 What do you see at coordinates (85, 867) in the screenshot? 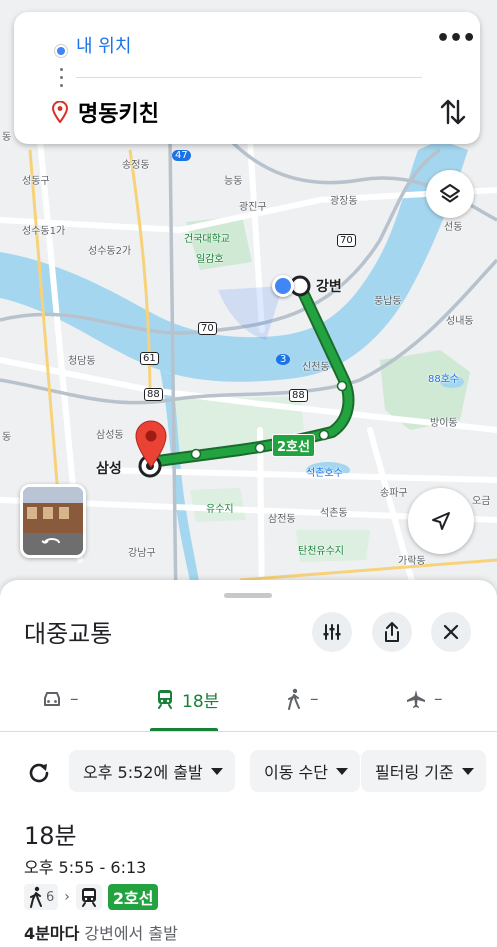
I see `route-time-range: 오후 5:55 - 6:13` at bounding box center [85, 867].